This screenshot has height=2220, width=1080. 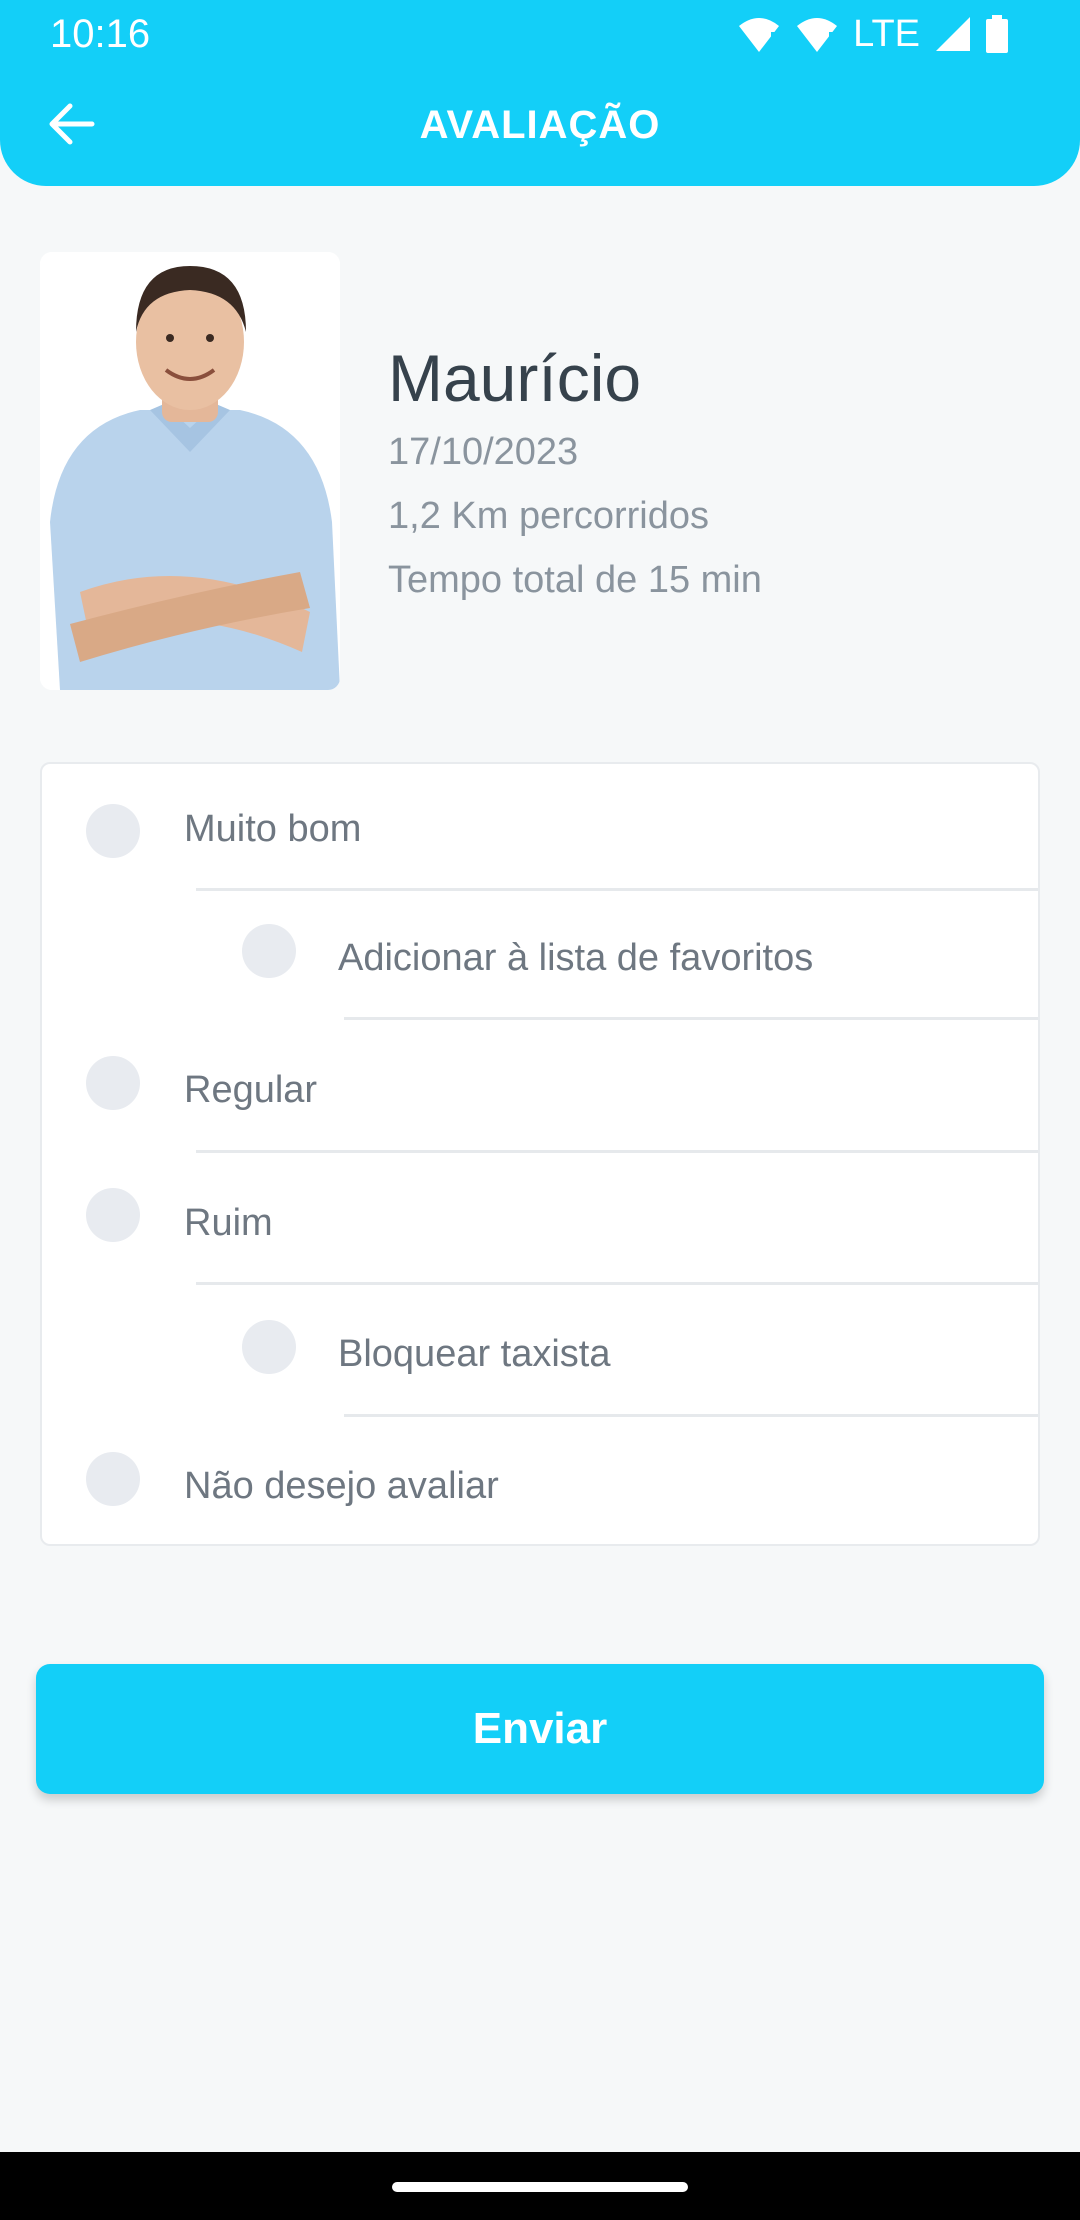 I want to click on option-label: Bloquear taxista, so click(x=474, y=1354).